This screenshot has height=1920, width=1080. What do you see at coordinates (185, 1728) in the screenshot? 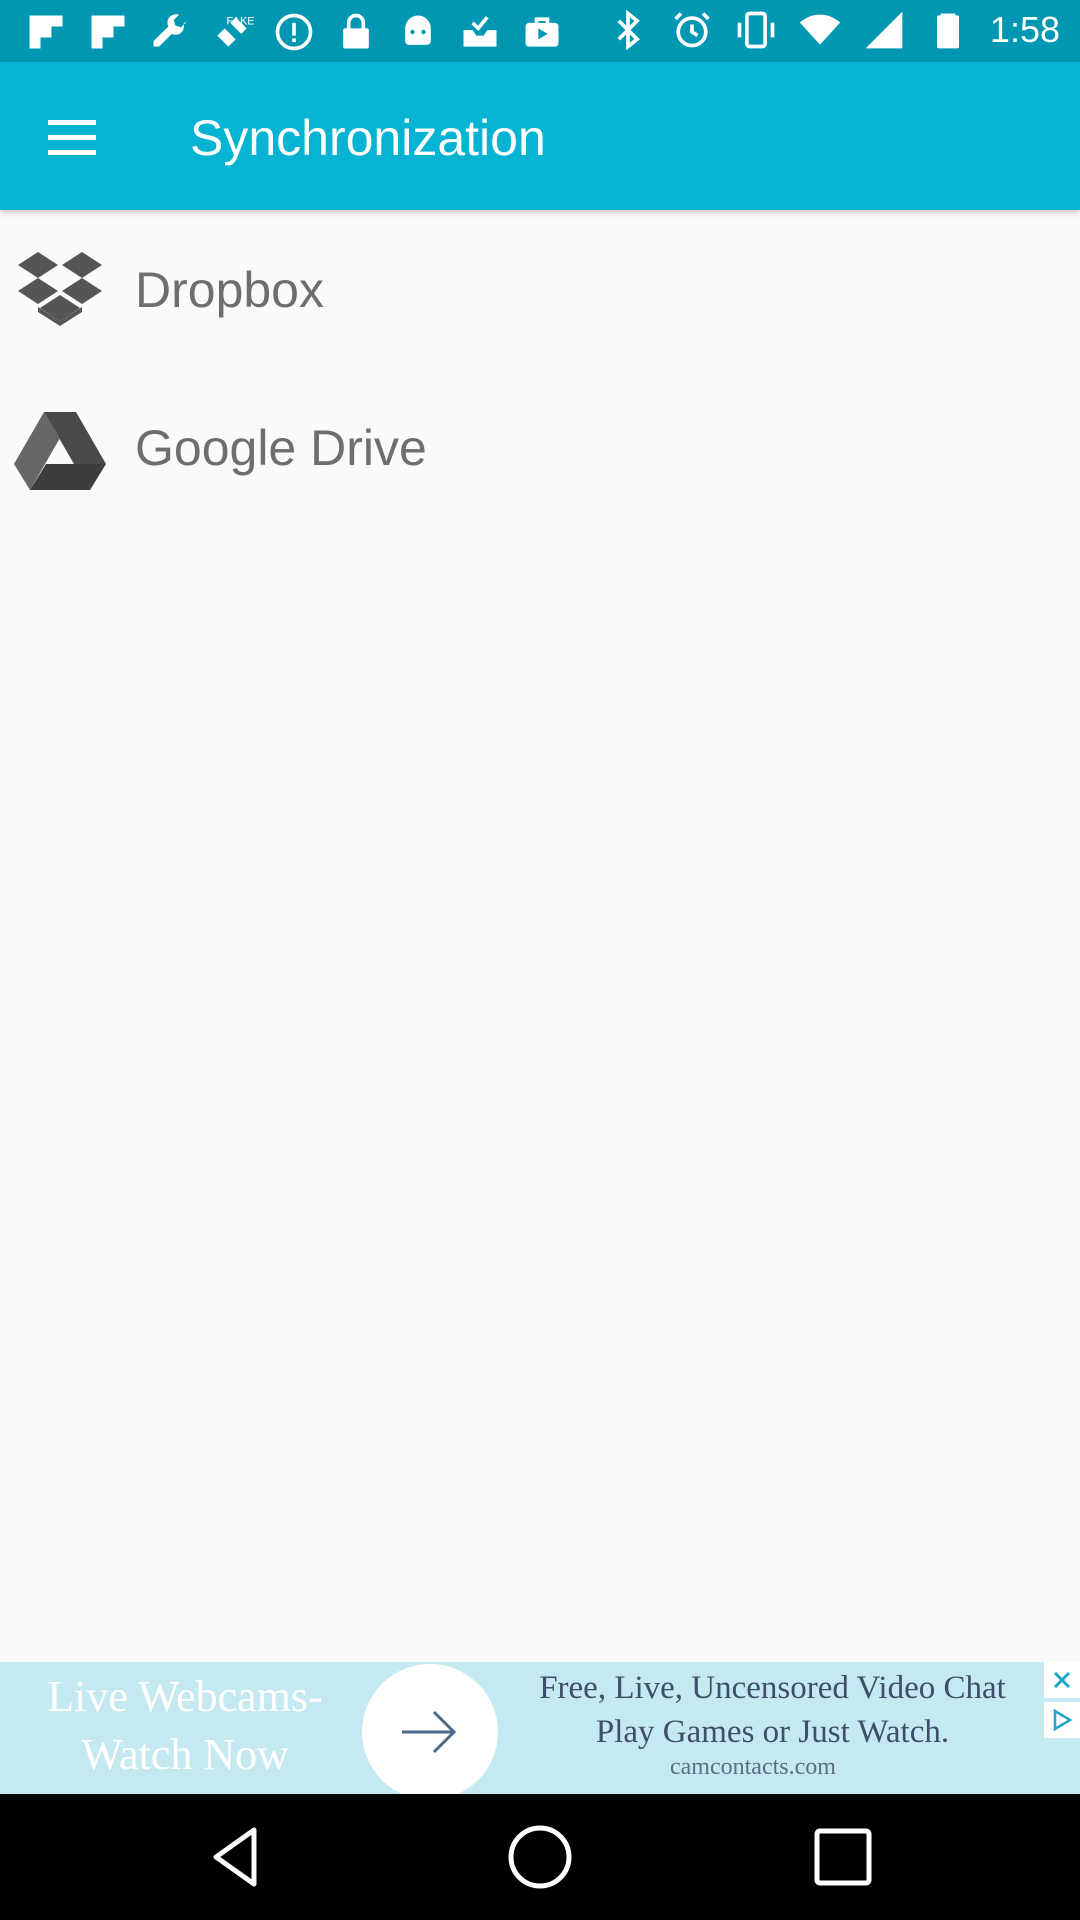
I see `ad-headline: Live Webcams- Watch Now` at bounding box center [185, 1728].